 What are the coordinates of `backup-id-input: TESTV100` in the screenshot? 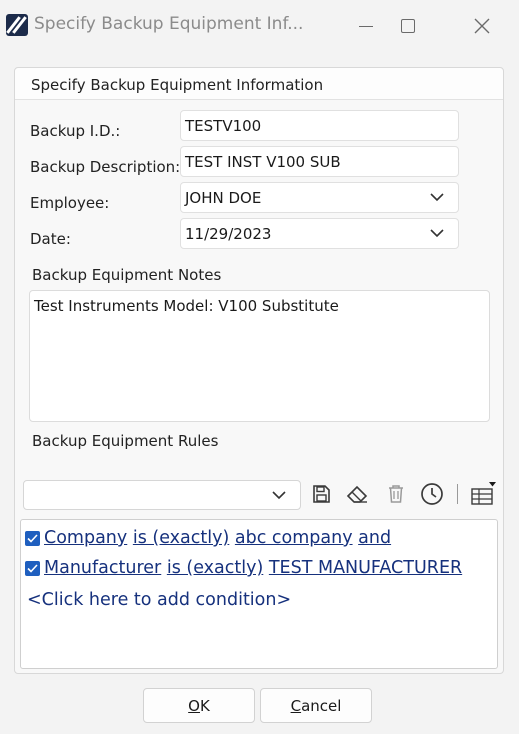 It's located at (319, 125).